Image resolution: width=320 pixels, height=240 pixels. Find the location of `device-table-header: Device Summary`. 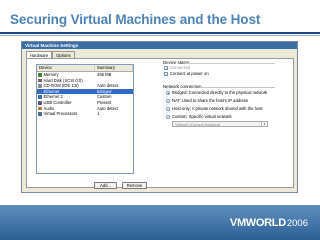

device-table-header: Device Summary is located at coordinates (85, 68).